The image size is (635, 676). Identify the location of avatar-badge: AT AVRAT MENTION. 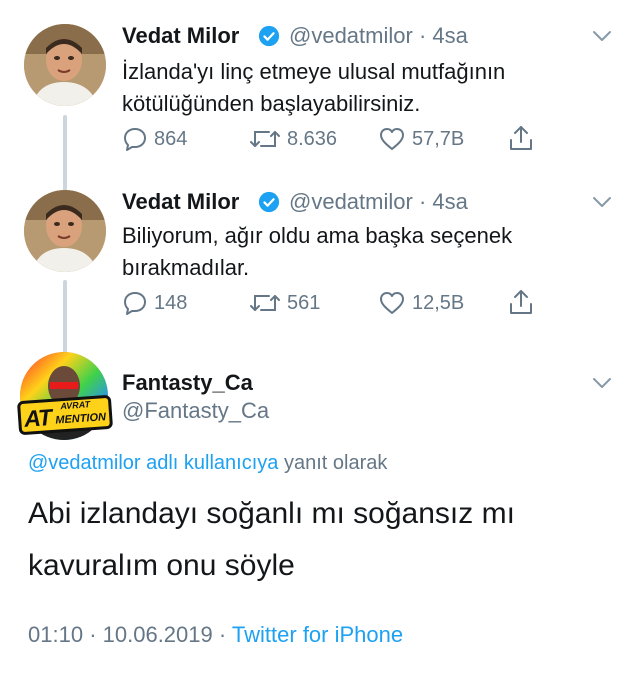
(65, 415).